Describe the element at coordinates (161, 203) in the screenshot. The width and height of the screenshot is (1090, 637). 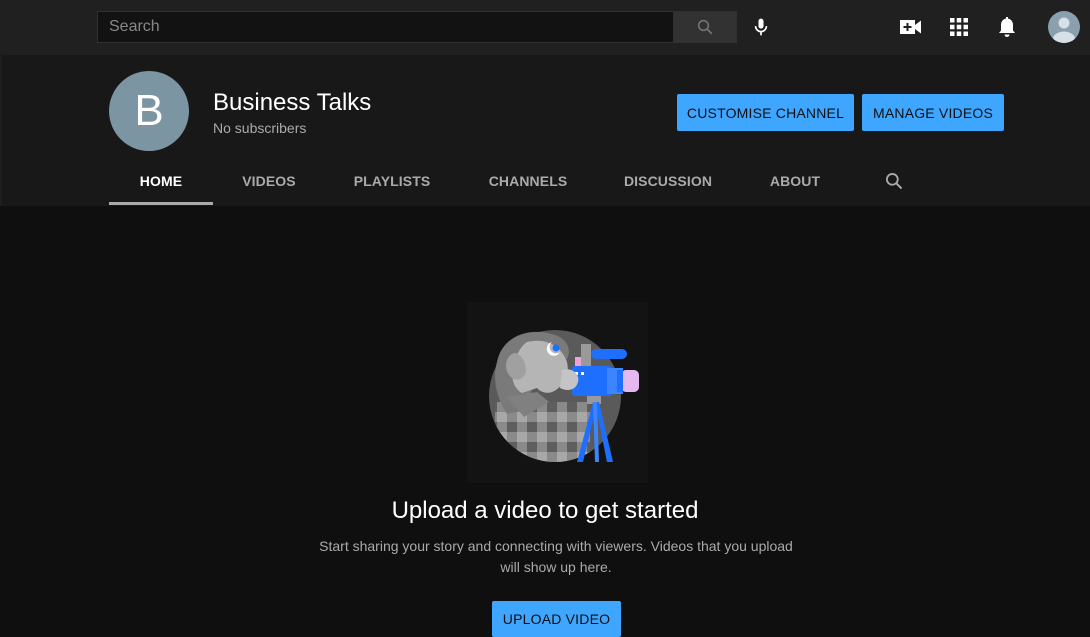
I see `active-tab-indicator` at that location.